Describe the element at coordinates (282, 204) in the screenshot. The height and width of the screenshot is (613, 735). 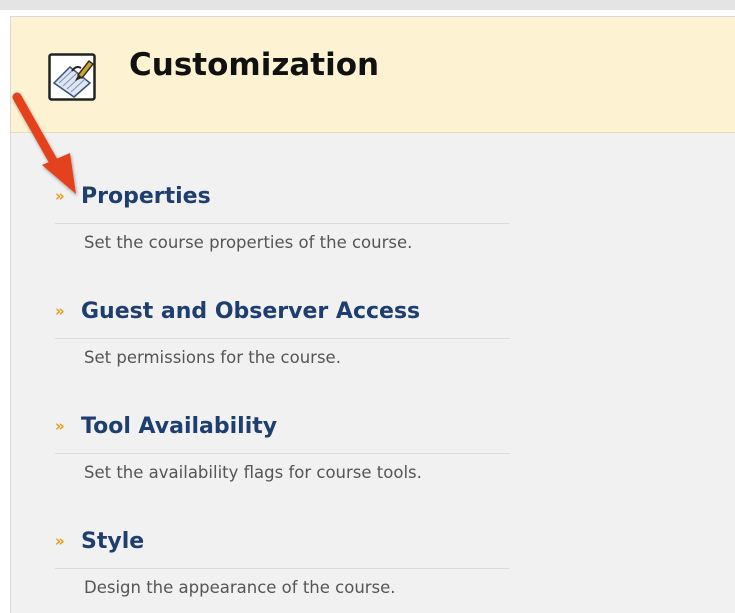
I see `properties-link: » Properties` at that location.